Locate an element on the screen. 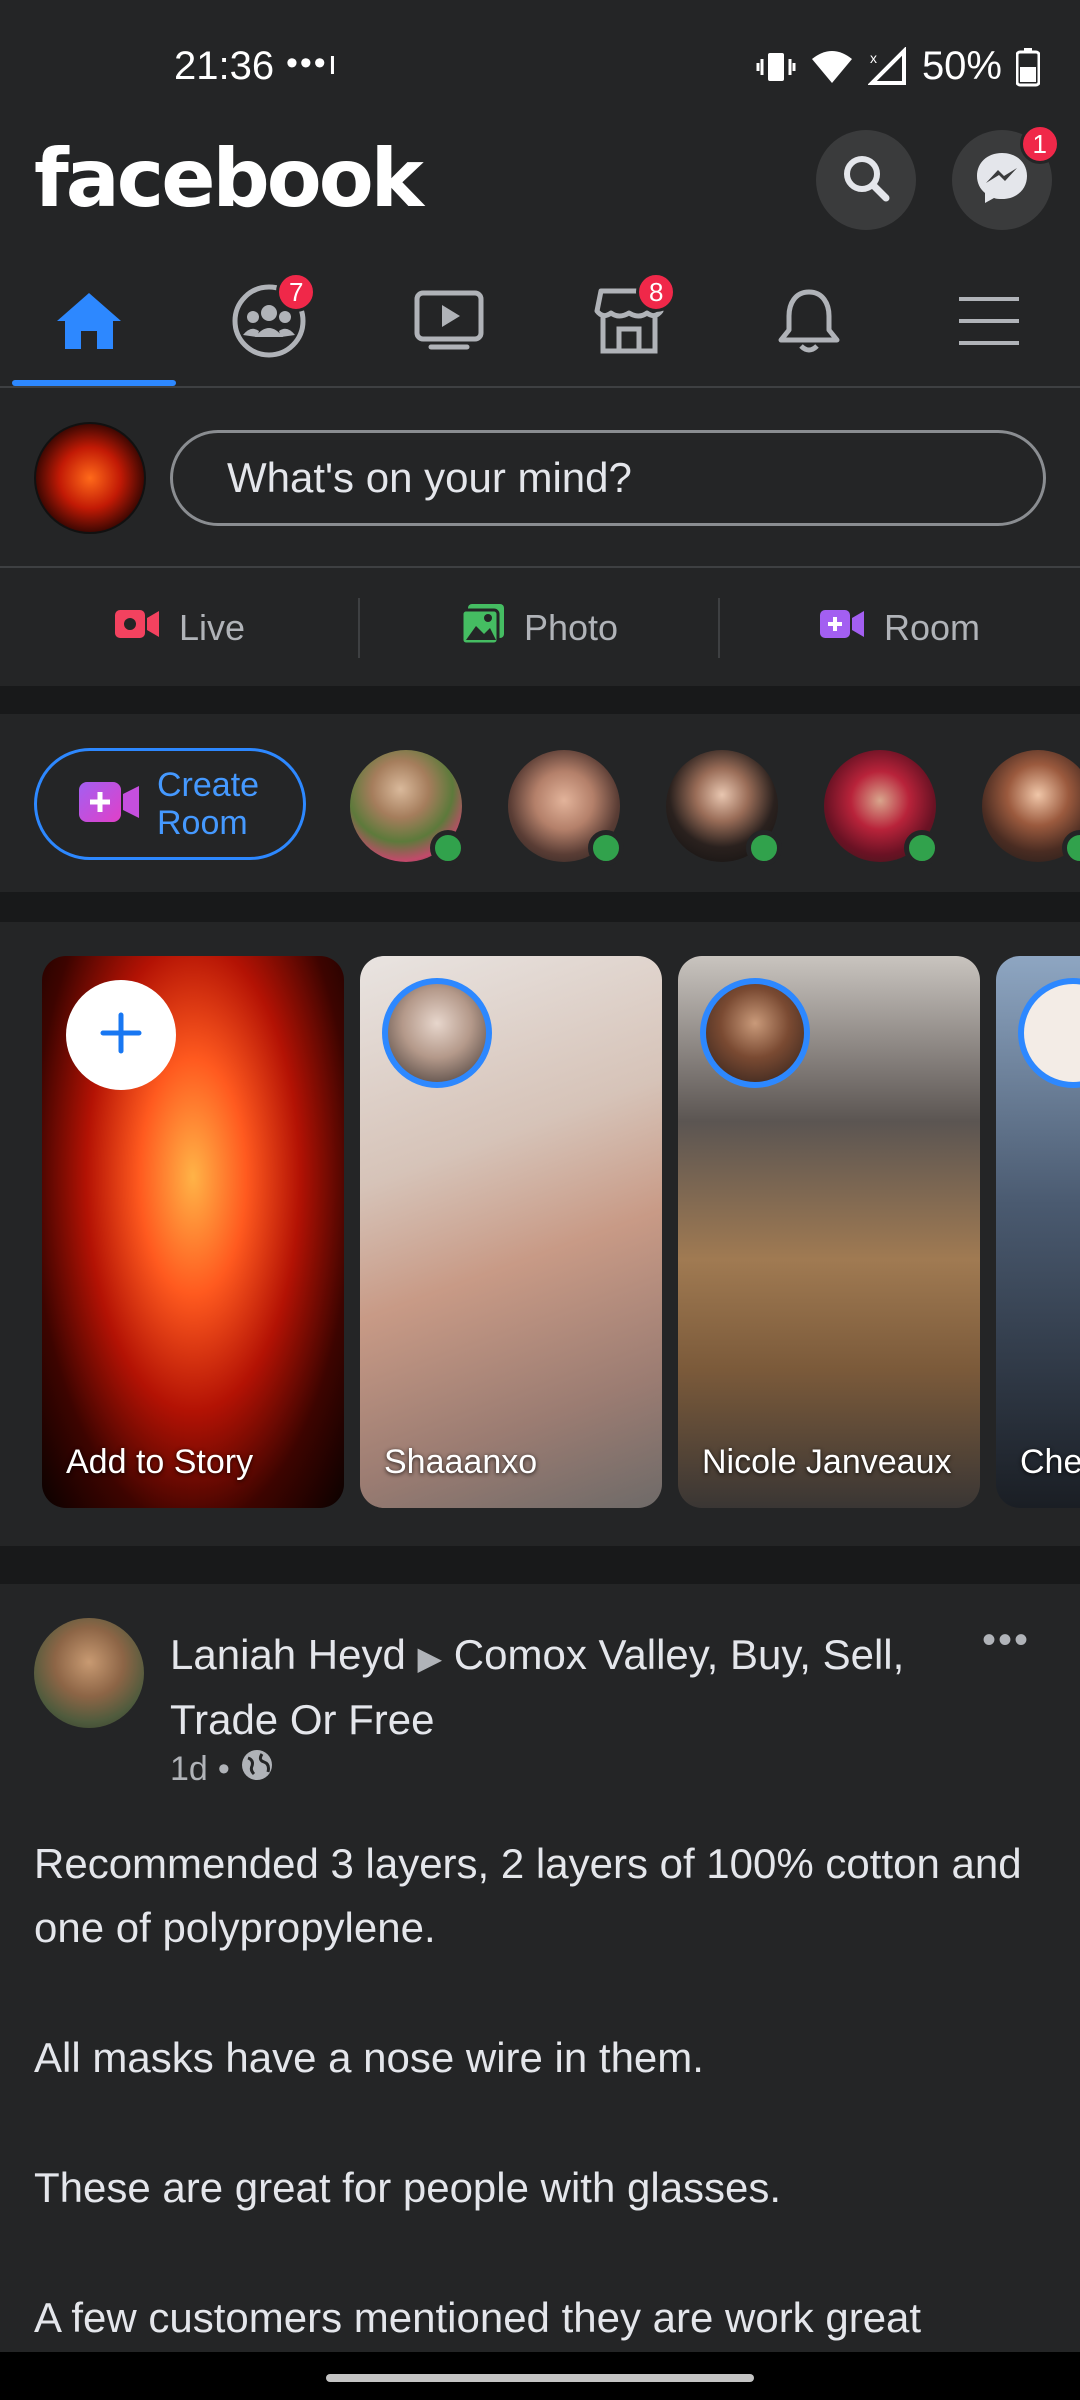 Image resolution: width=1080 pixels, height=2400 pixels. post-time: 1d is located at coordinates (189, 1769).